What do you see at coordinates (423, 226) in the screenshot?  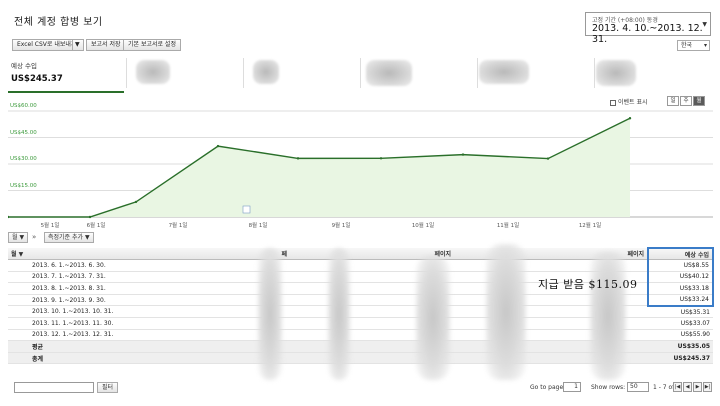 I see `x-tick-label: 10월 1일` at bounding box center [423, 226].